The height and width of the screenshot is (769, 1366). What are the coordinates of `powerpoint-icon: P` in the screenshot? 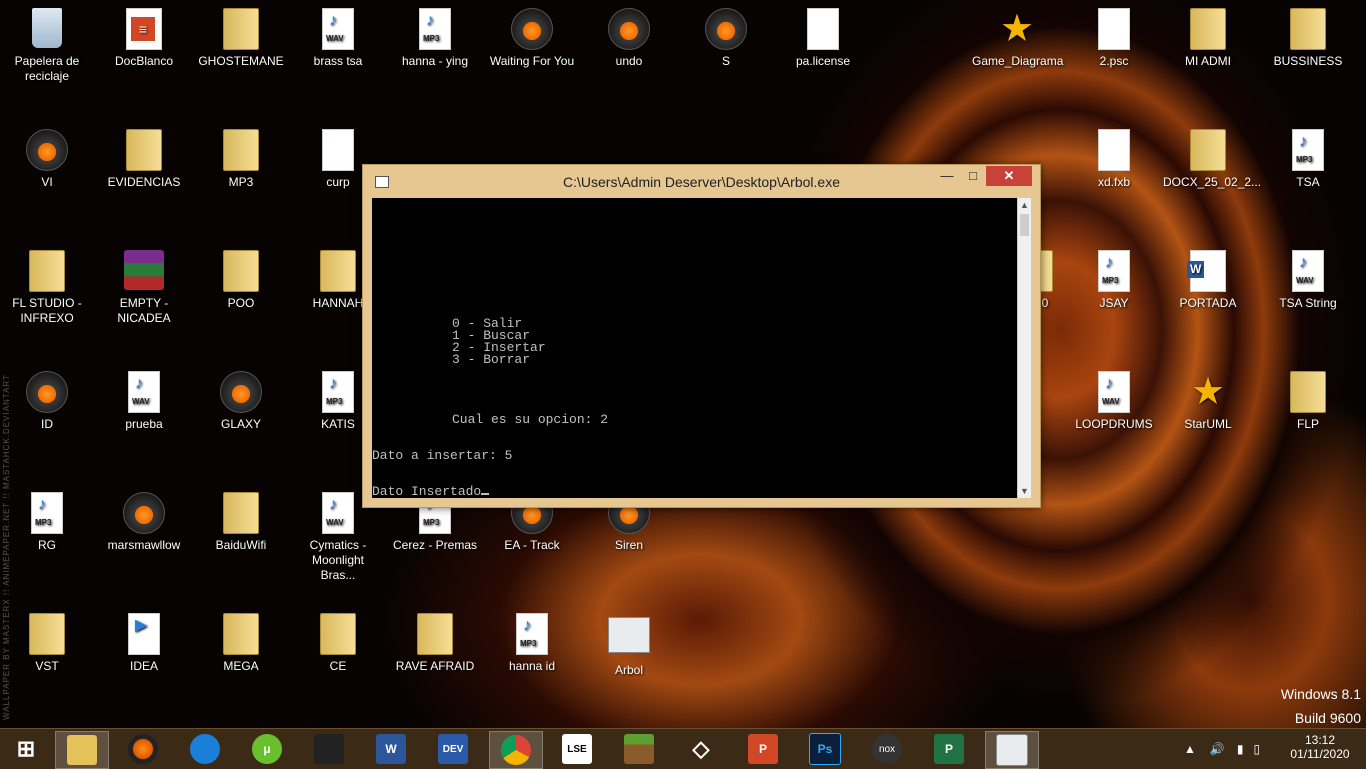 It's located at (763, 749).